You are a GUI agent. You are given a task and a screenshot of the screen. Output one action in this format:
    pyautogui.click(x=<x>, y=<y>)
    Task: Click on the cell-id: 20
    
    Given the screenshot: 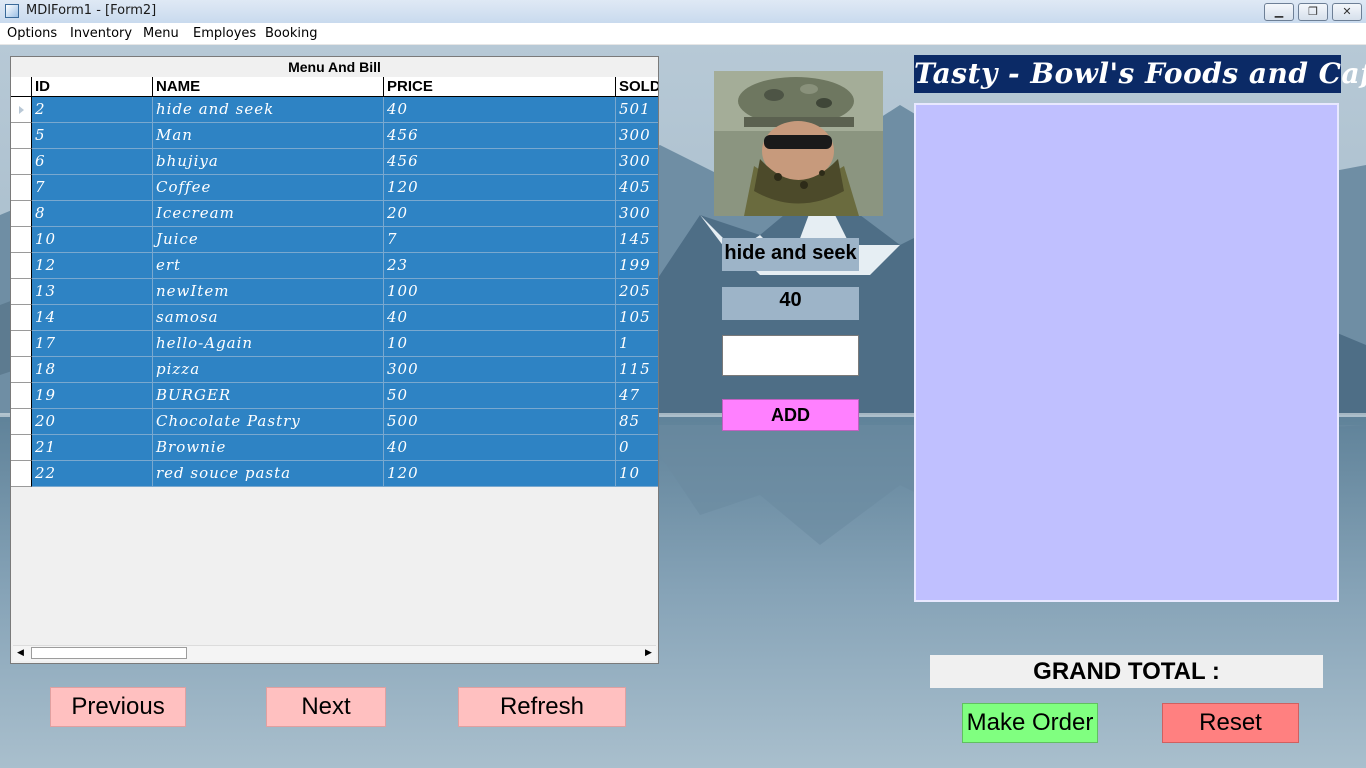 What is the action you would take?
    pyautogui.click(x=92, y=422)
    